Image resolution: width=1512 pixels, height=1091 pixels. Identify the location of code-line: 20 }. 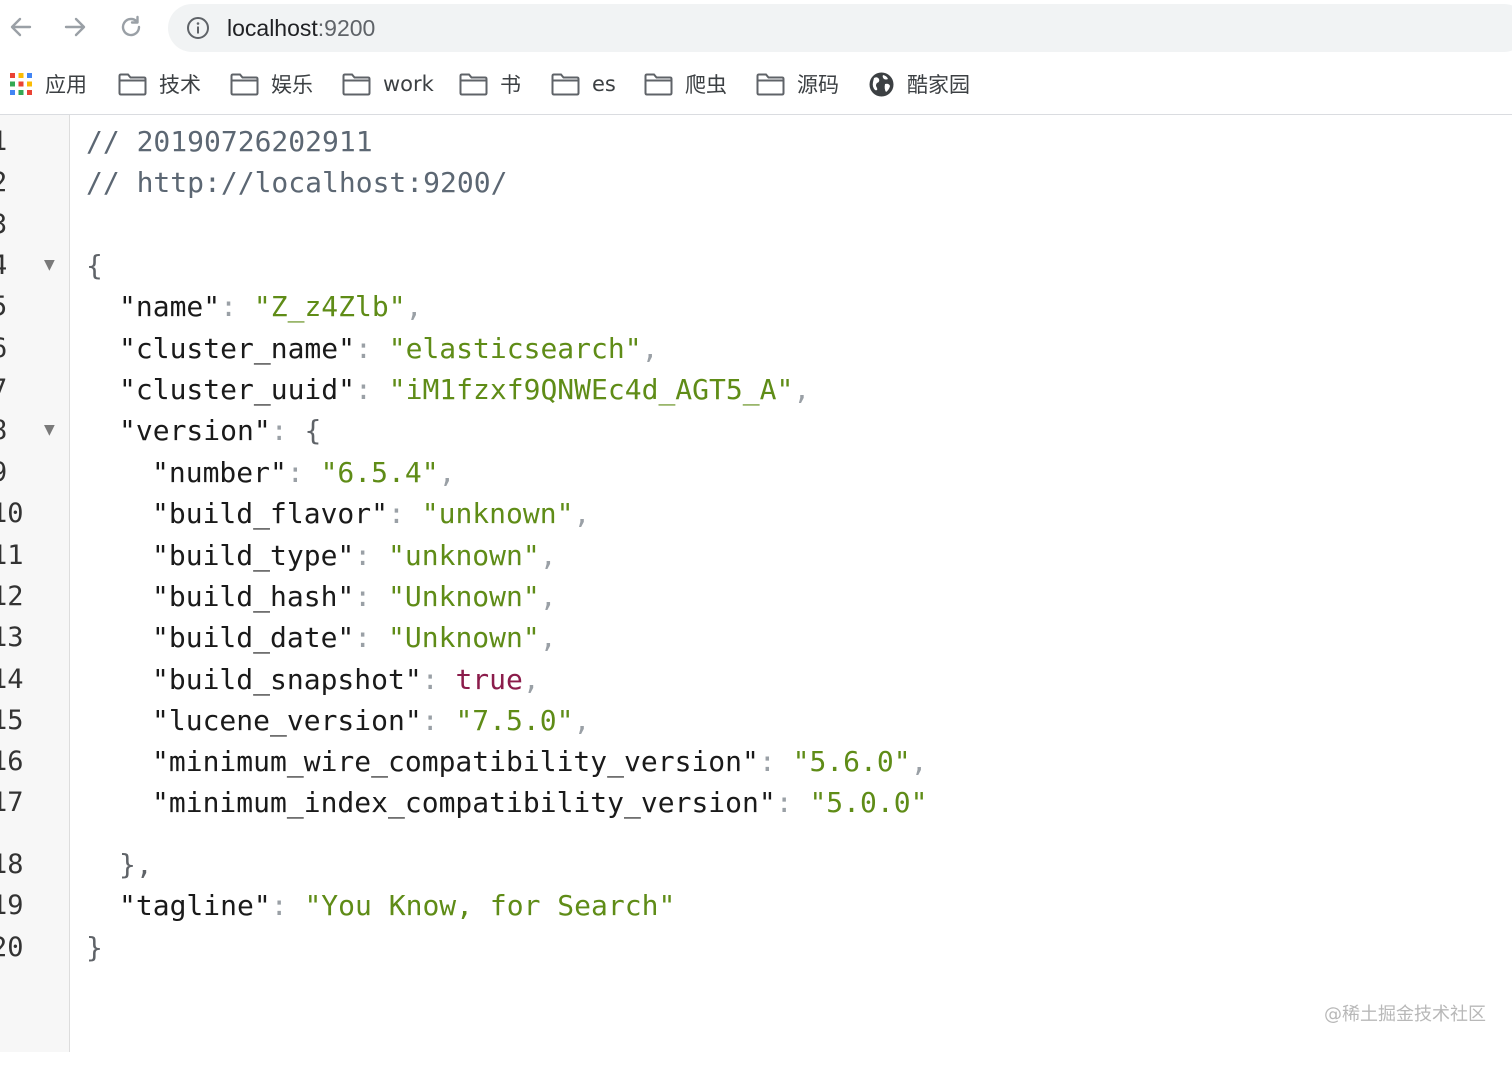
(756, 947).